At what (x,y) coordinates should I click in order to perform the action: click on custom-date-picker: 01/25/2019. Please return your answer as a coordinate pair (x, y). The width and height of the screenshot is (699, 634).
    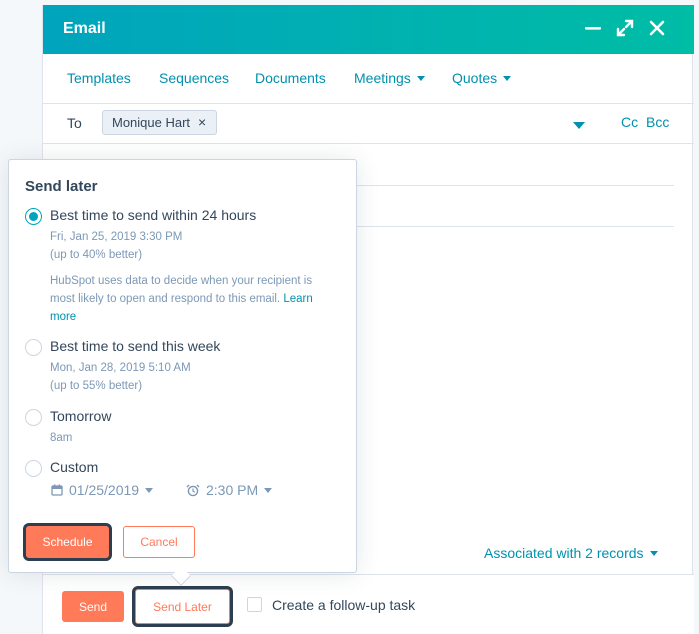
    Looking at the image, I should click on (102, 490).